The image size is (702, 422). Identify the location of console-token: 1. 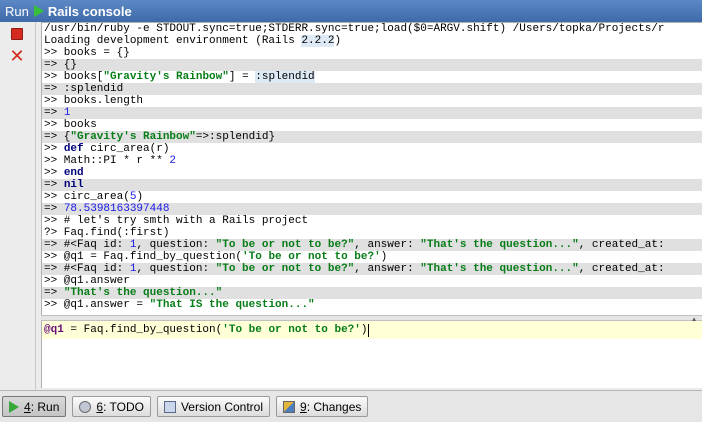
(67, 113).